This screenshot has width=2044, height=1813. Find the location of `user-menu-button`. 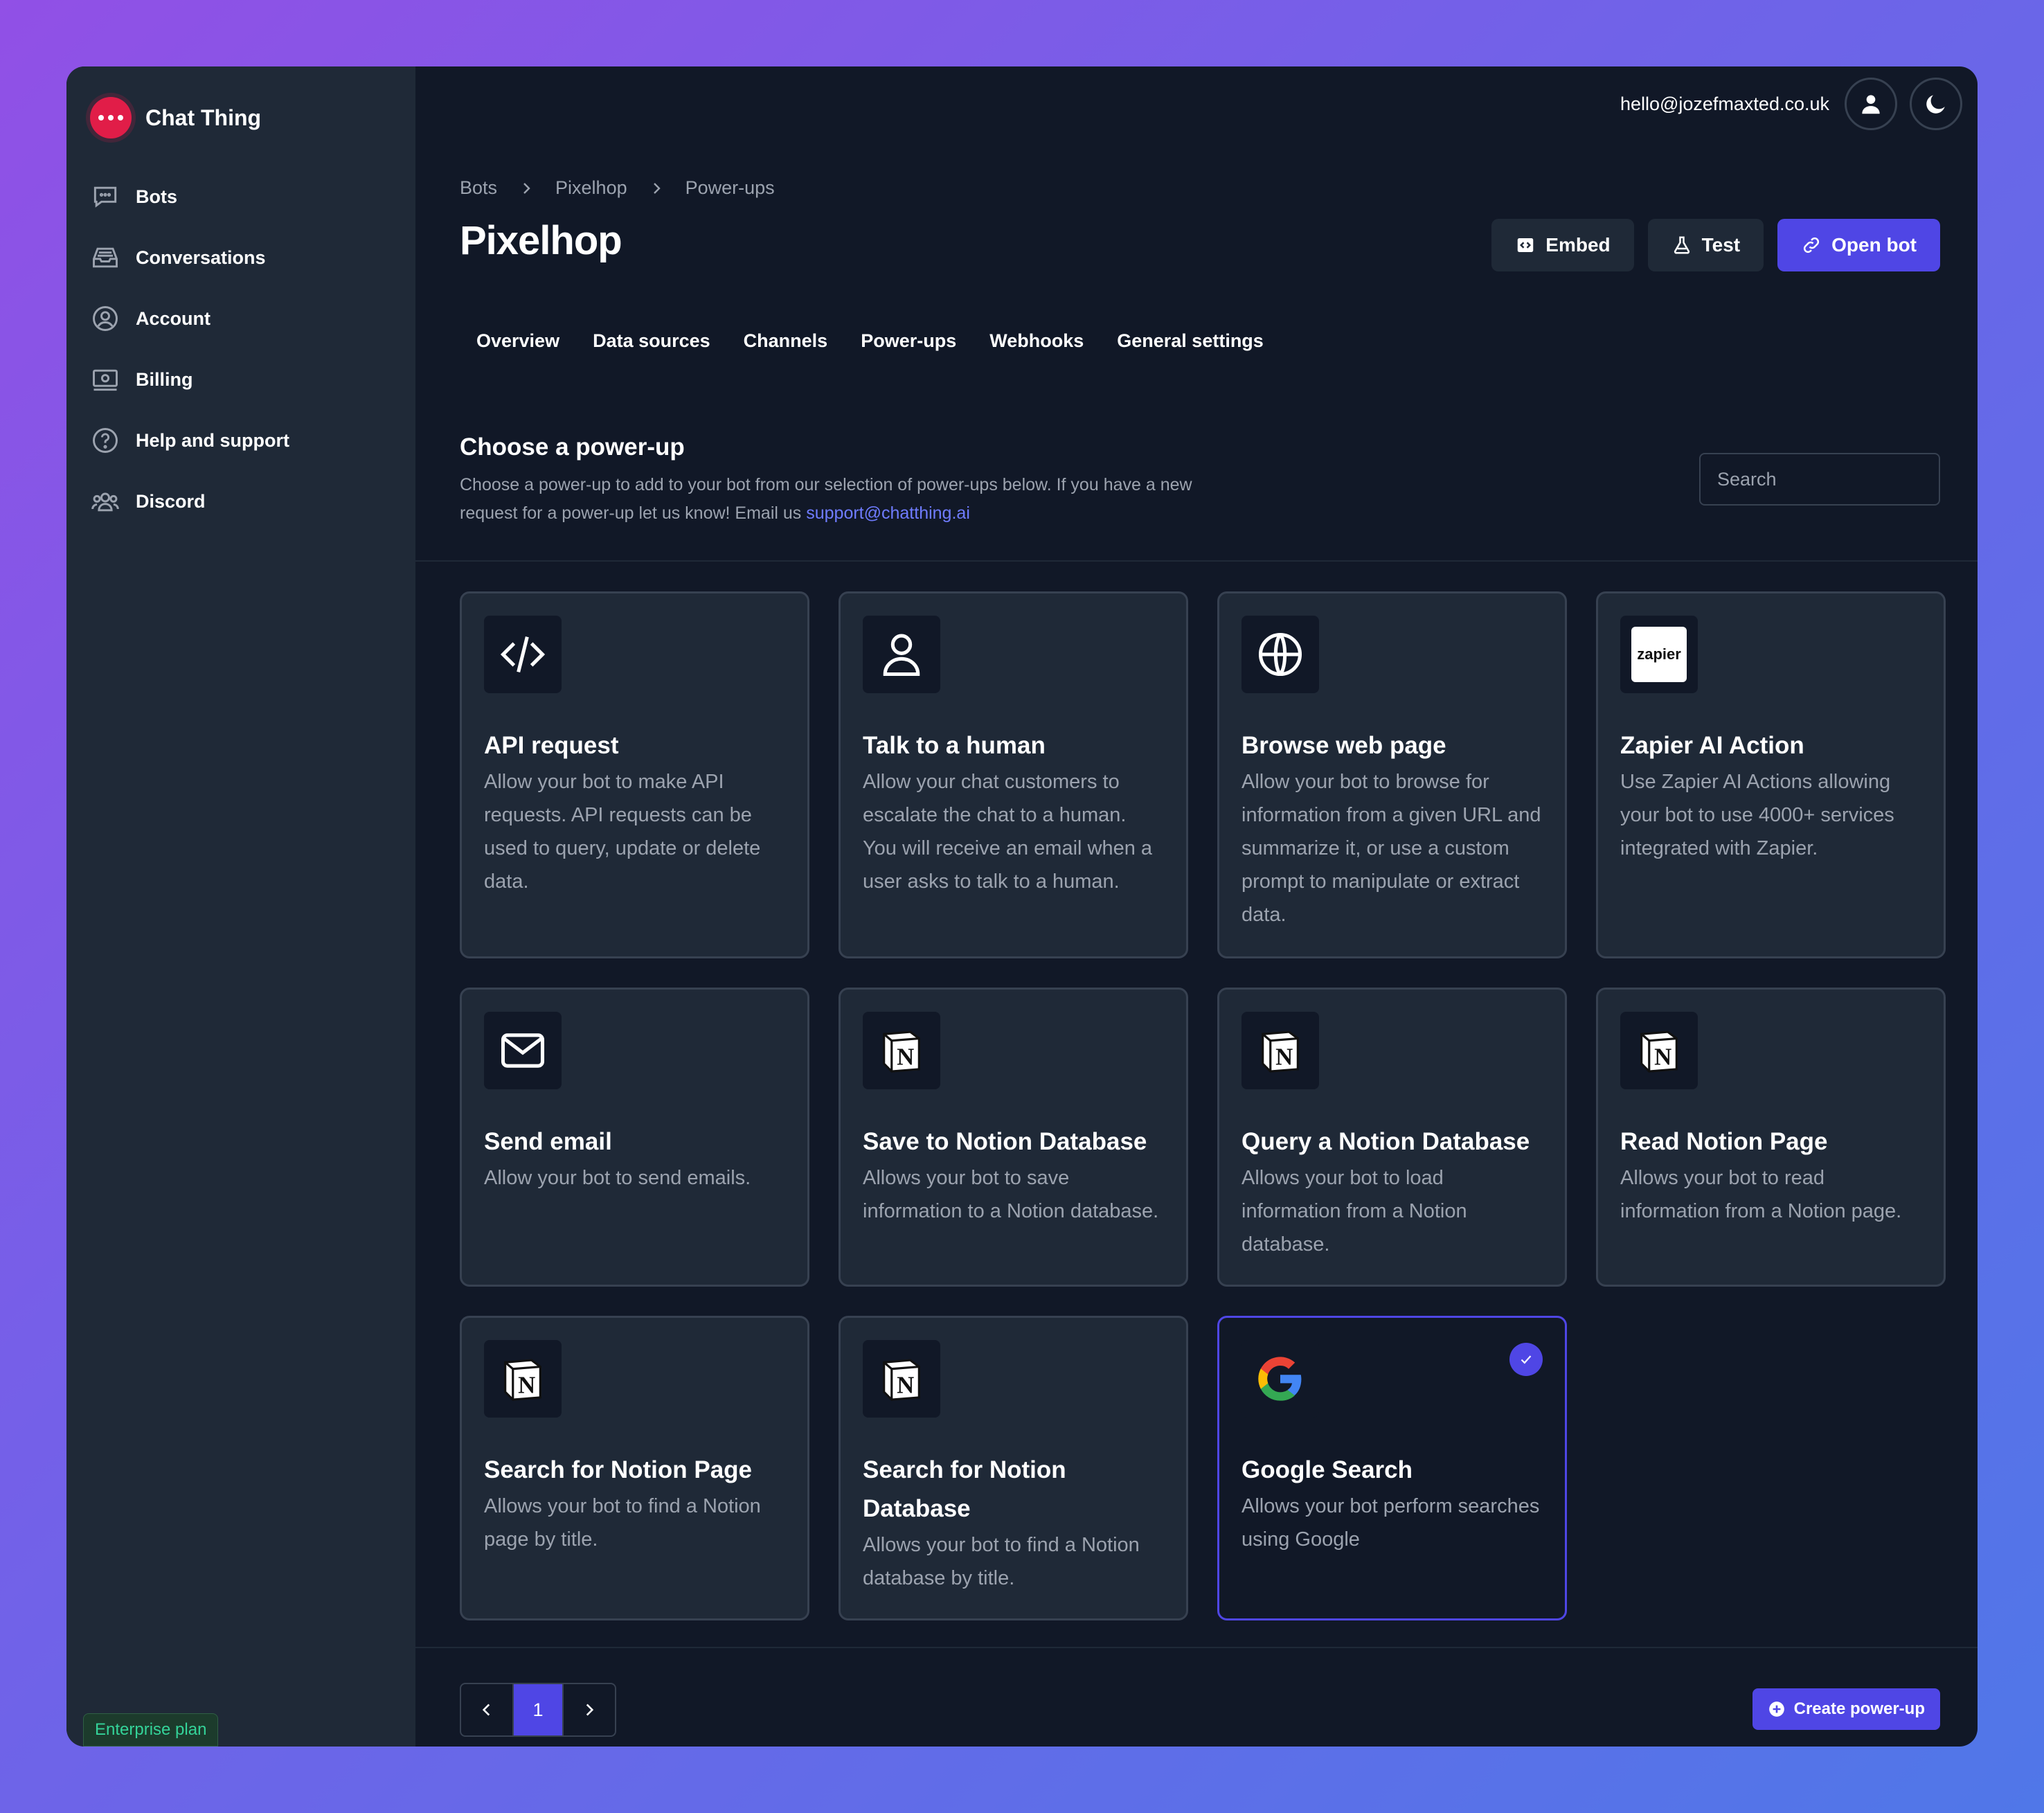

user-menu-button is located at coordinates (1871, 104).